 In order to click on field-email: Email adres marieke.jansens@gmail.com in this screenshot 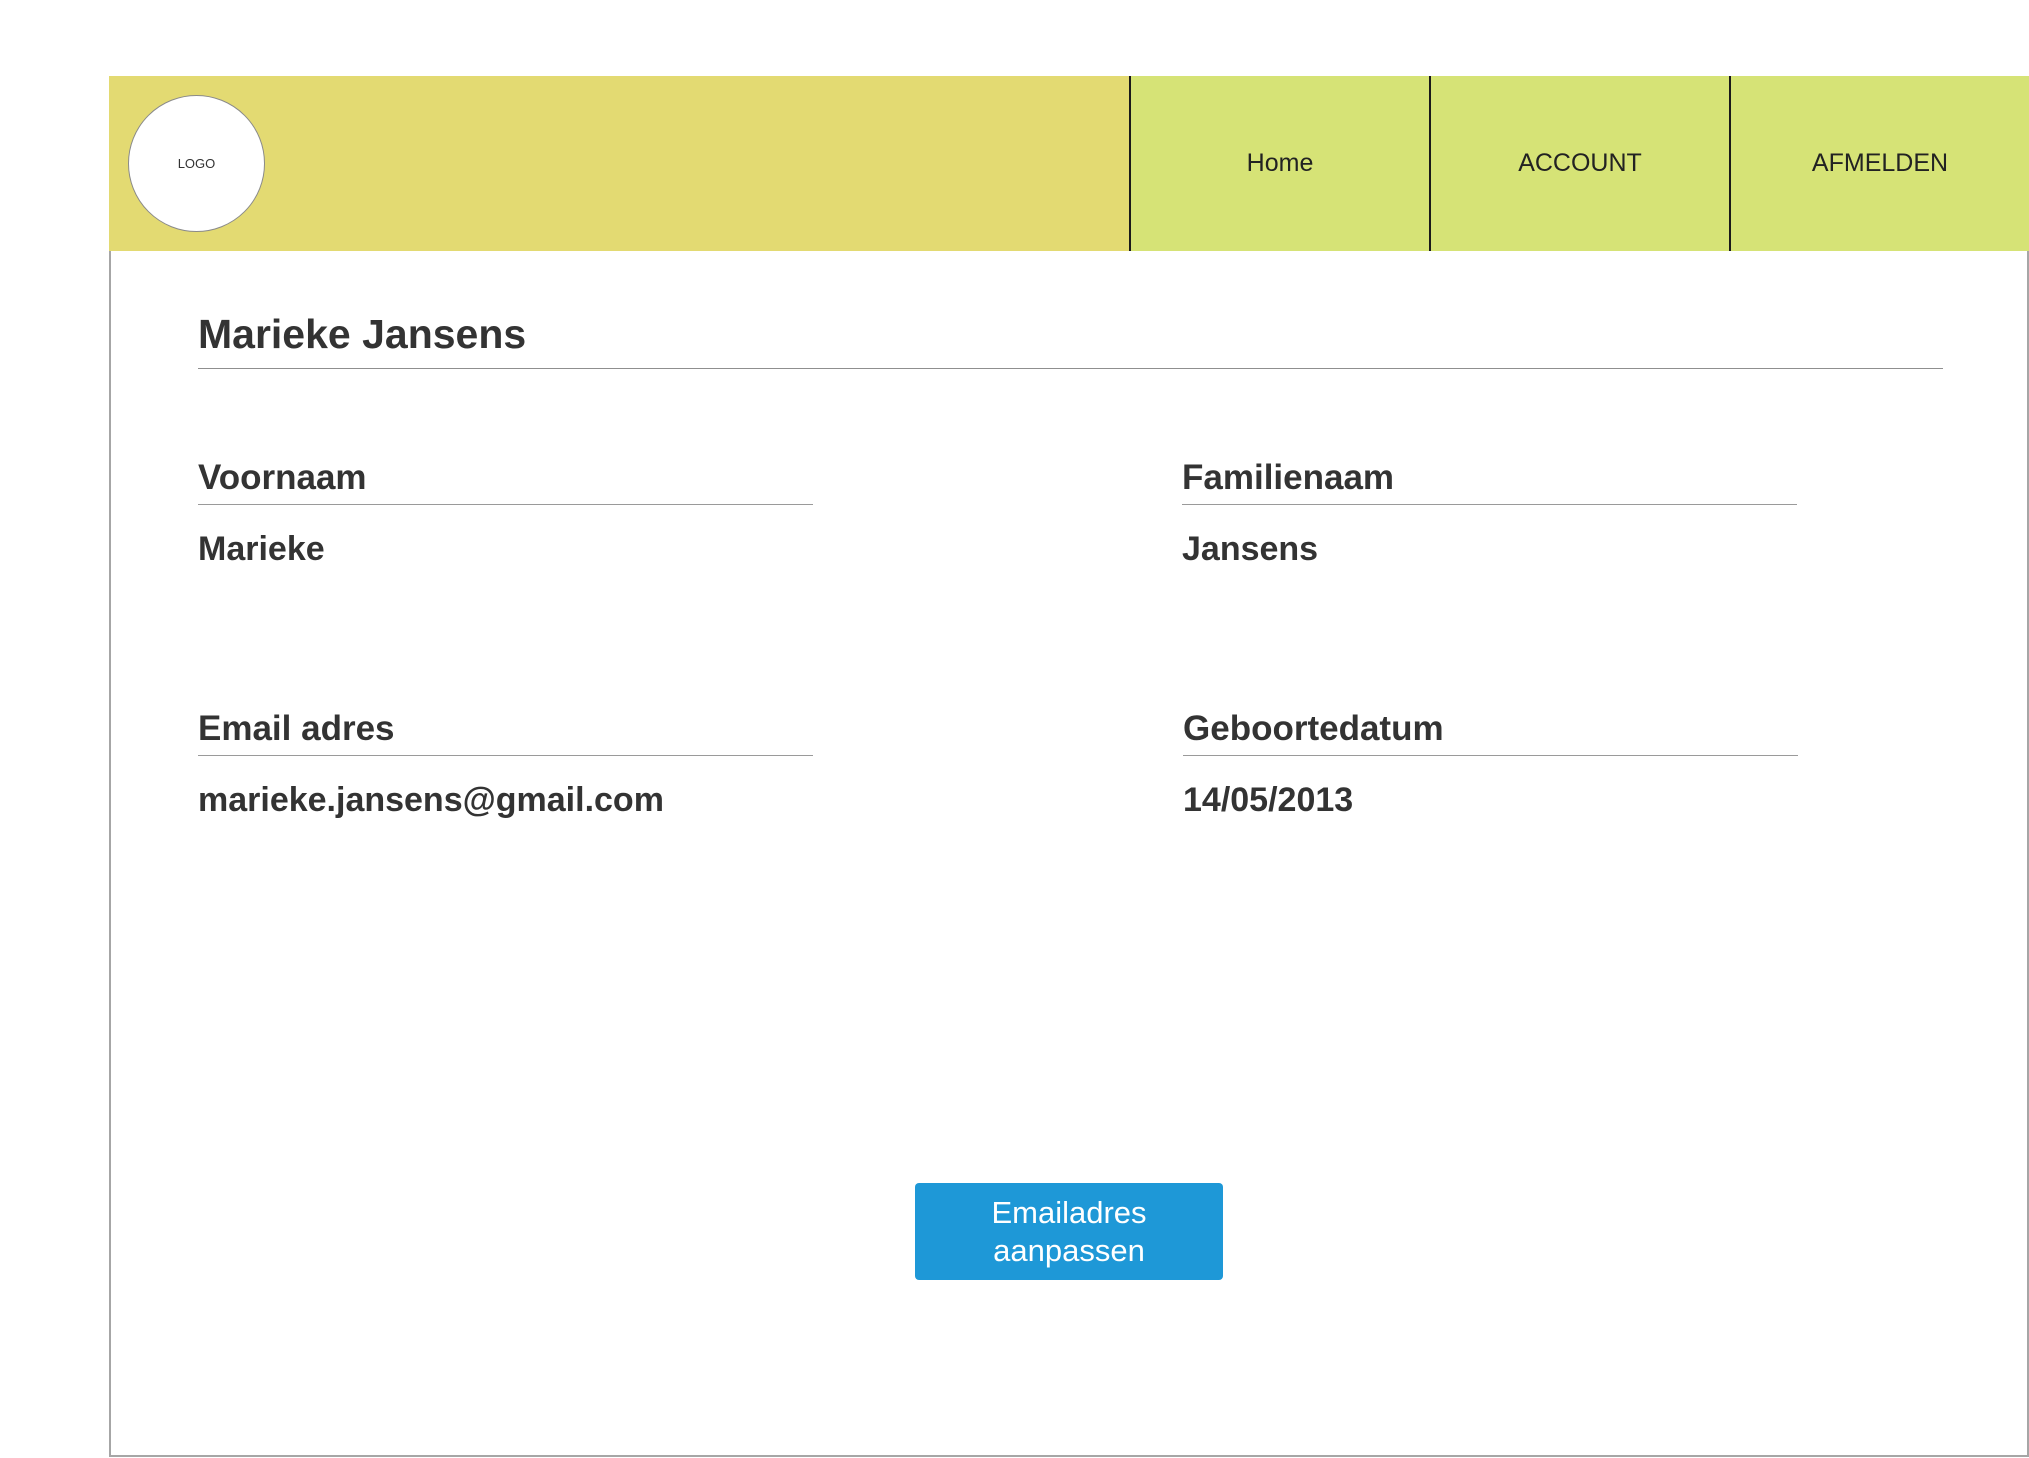, I will do `click(505, 764)`.